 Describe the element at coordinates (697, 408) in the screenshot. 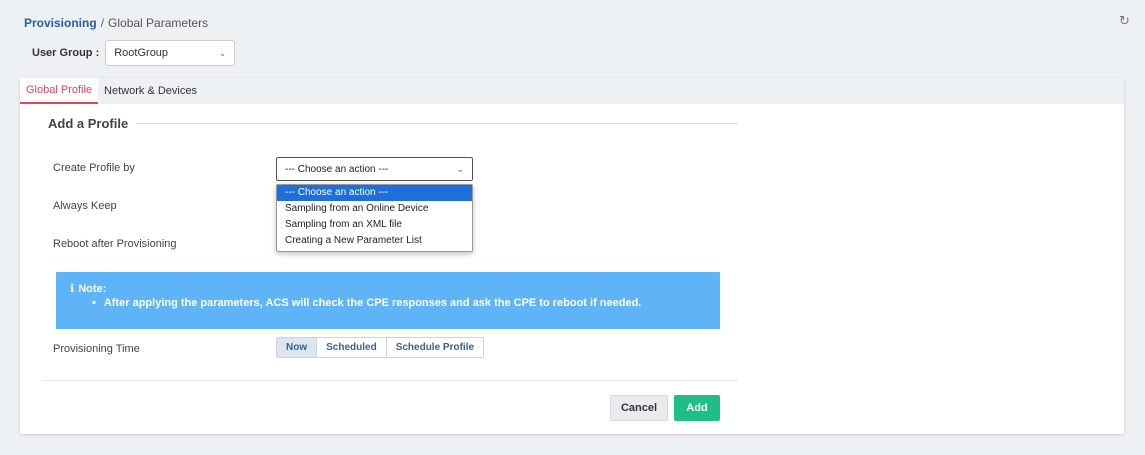

I see `add-button: Add` at that location.